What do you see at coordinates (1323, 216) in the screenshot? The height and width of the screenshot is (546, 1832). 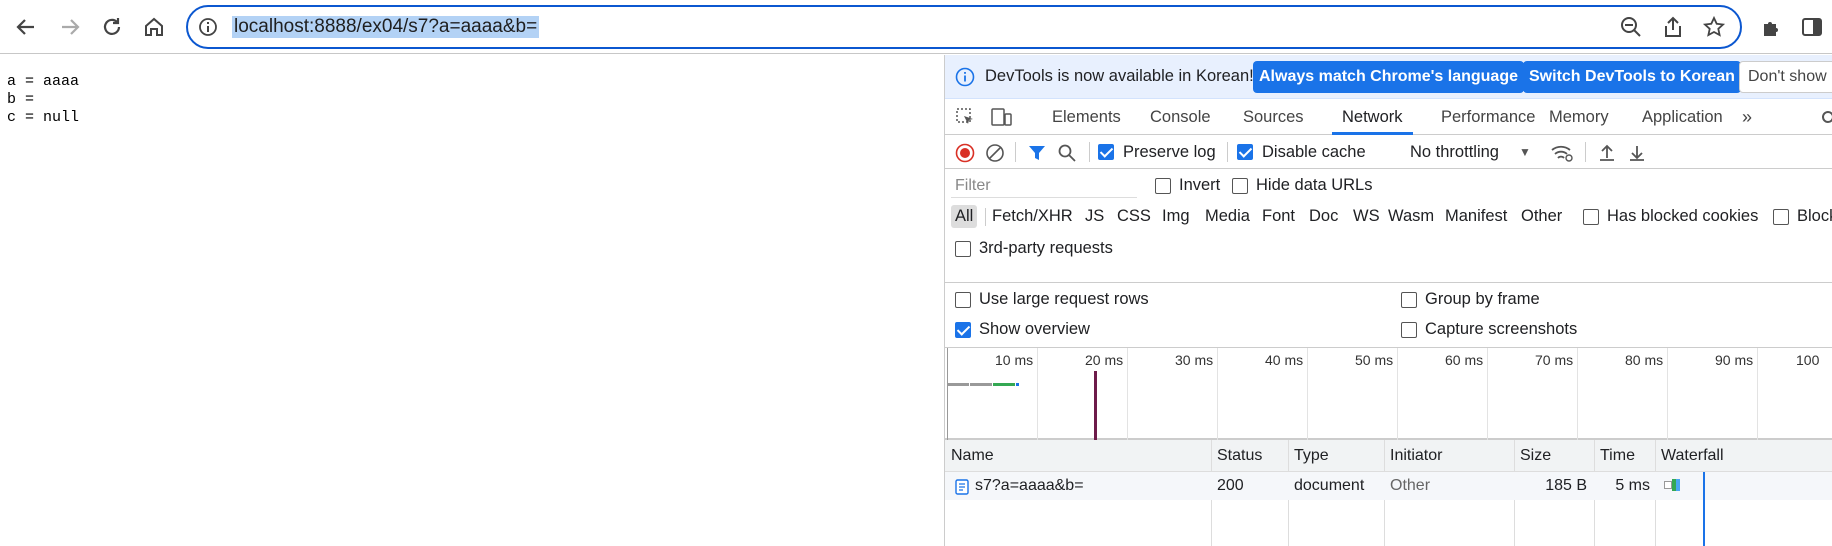 I see `filter-type-doc: Doc` at bounding box center [1323, 216].